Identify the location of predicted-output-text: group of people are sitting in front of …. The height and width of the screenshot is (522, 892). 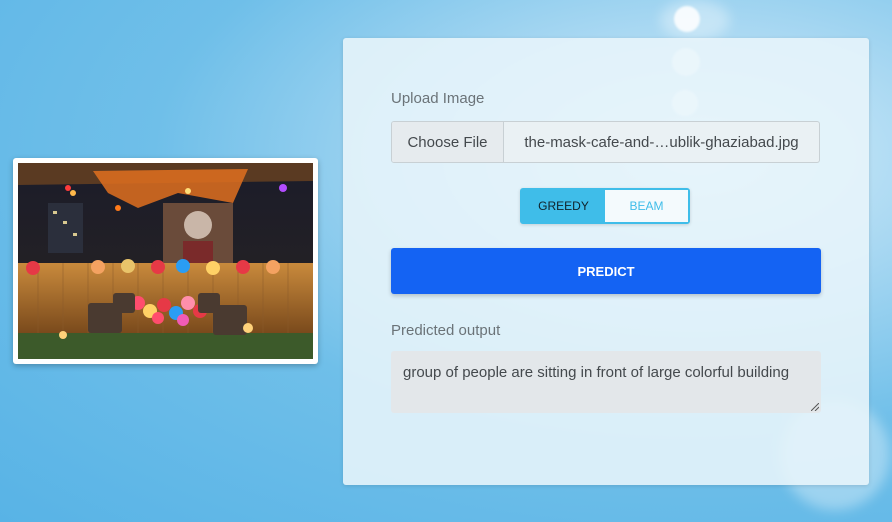
(596, 372).